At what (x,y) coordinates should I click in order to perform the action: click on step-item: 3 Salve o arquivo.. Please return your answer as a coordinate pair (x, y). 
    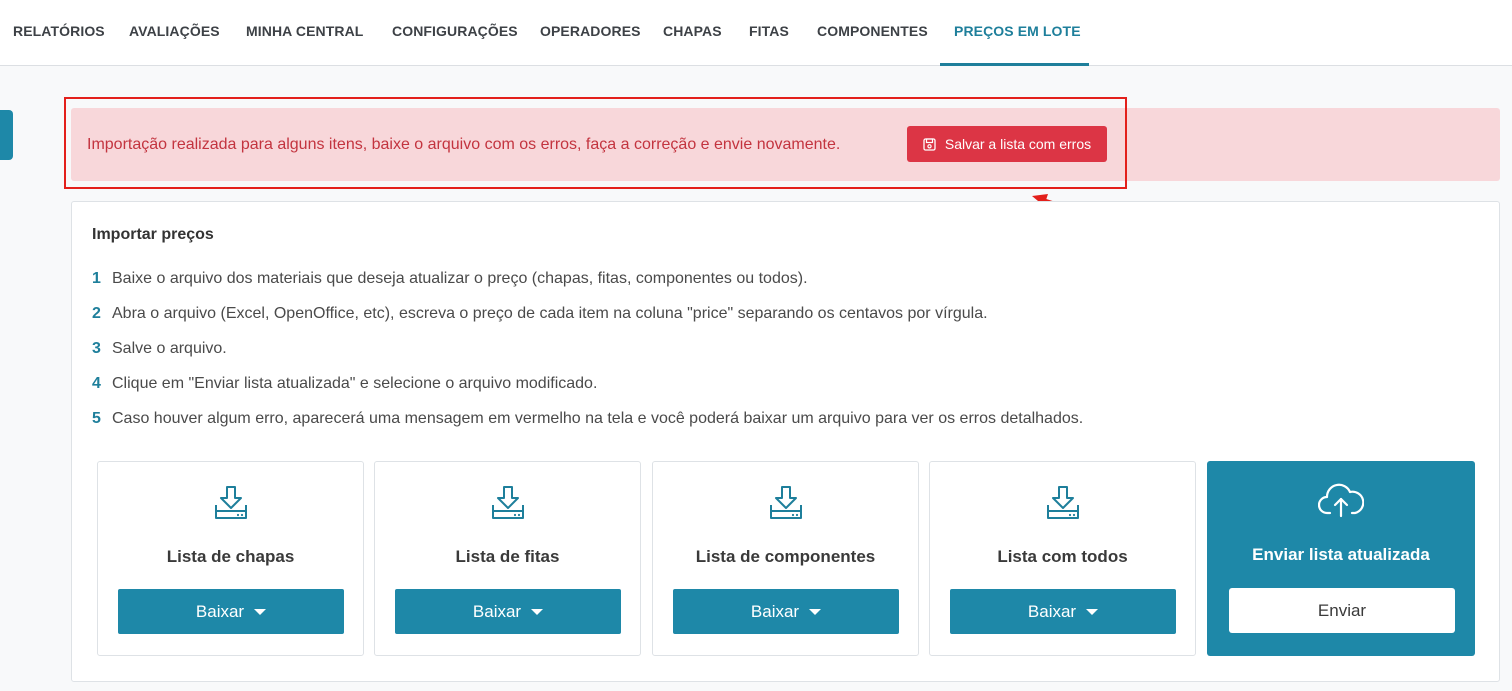
    Looking at the image, I should click on (587, 357).